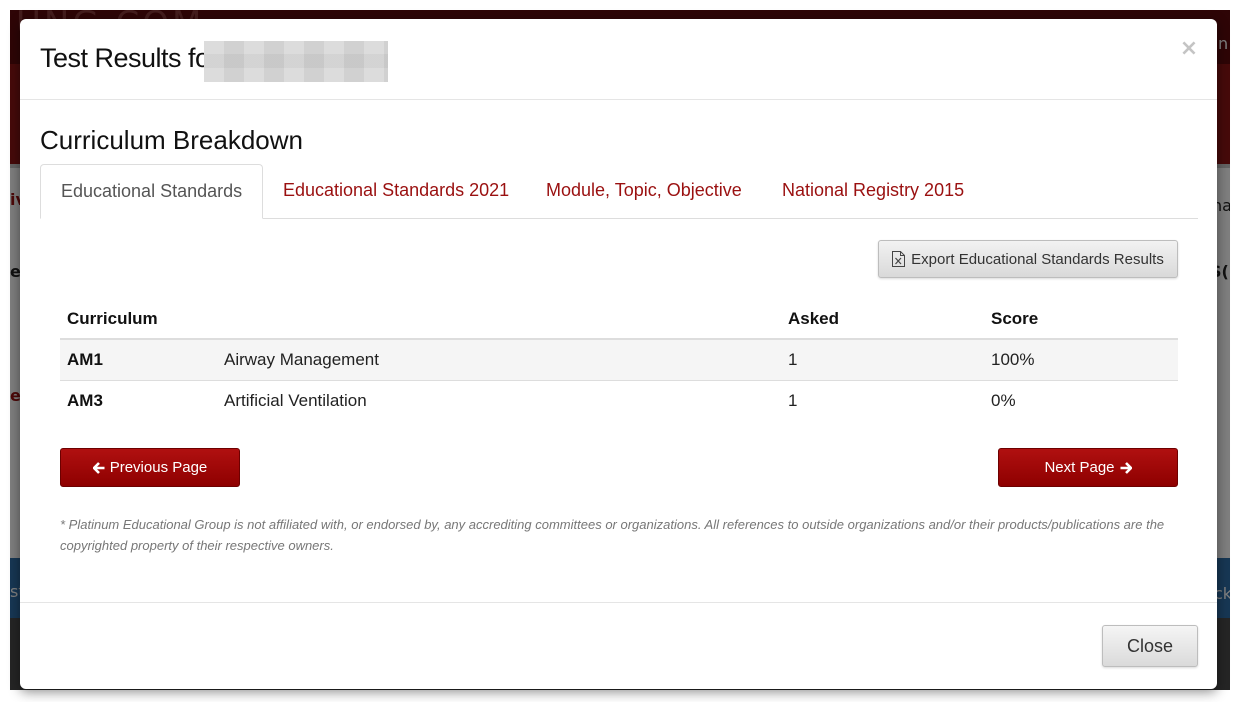 This screenshot has width=1240, height=702. I want to click on close-icon: ×, so click(1189, 49).